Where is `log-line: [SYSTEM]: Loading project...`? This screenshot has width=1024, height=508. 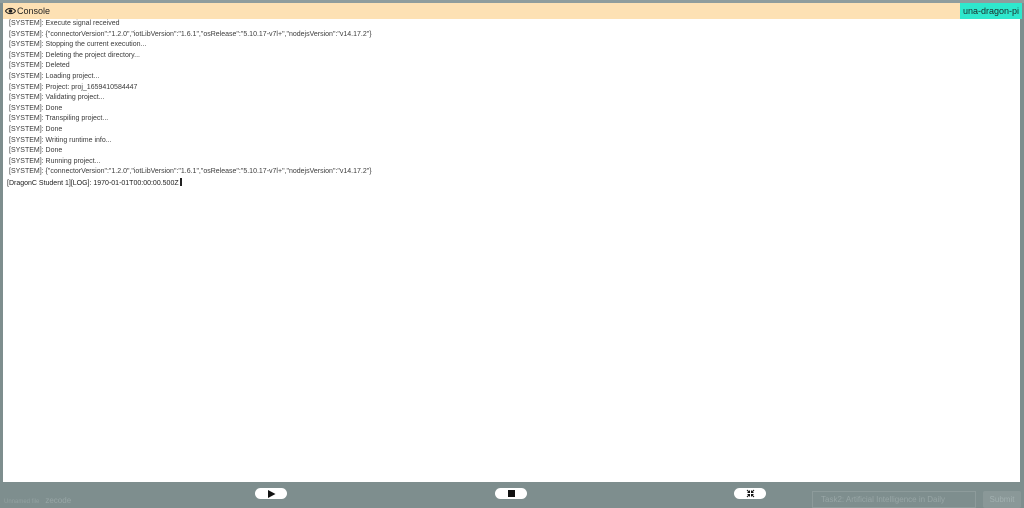 log-line: [SYSTEM]: Loading project... is located at coordinates (54, 76).